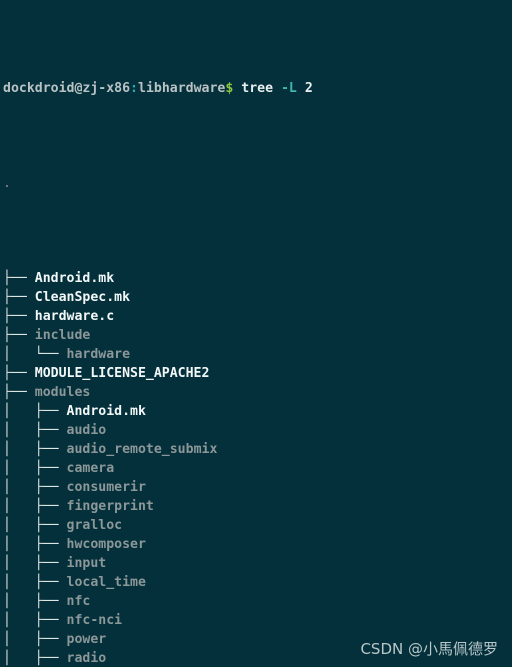  What do you see at coordinates (62, 335) in the screenshot?
I see `tree-entry-name: include` at bounding box center [62, 335].